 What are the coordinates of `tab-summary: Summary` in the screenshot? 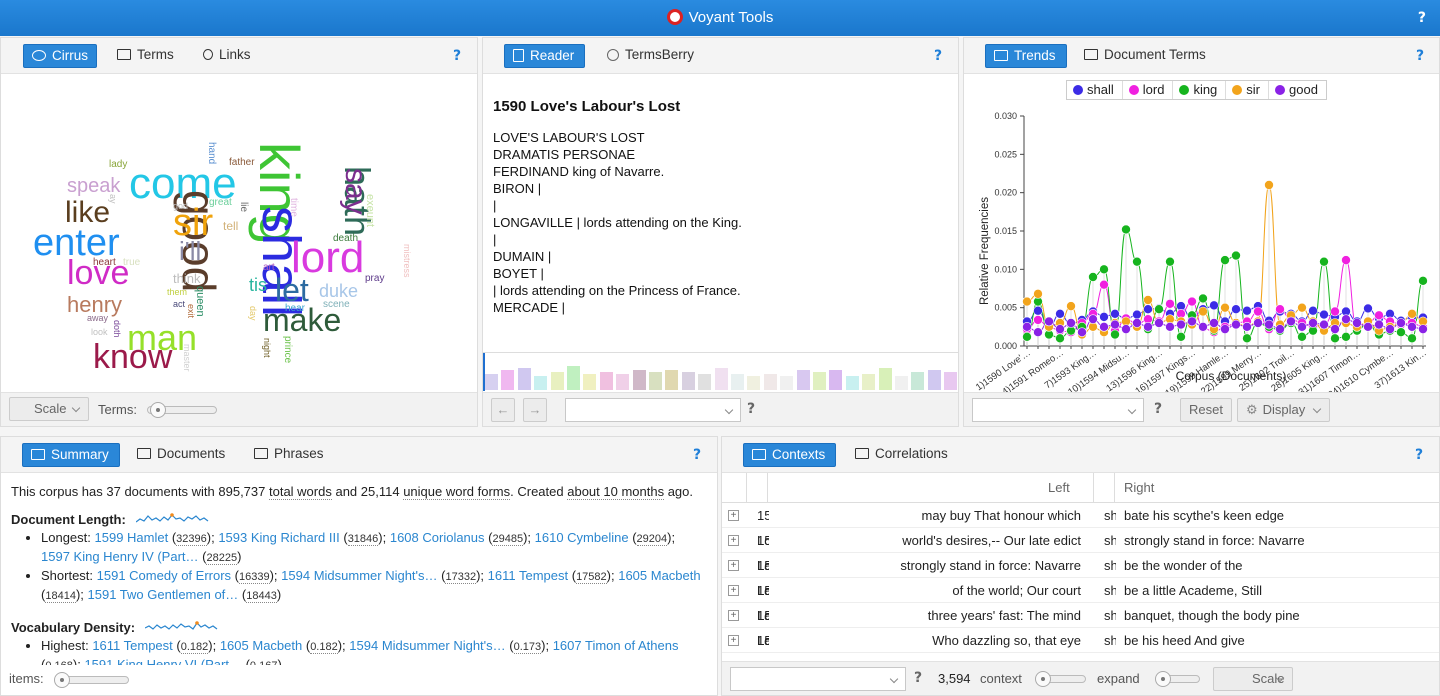 It's located at (71, 455).